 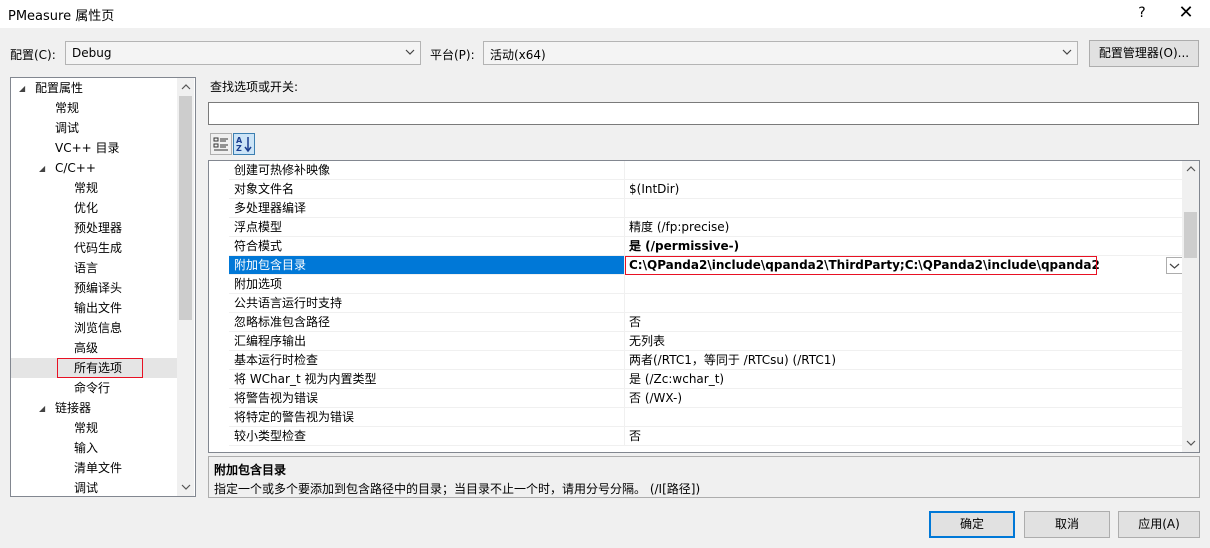 I want to click on grid-scrollbar, so click(x=1190, y=306).